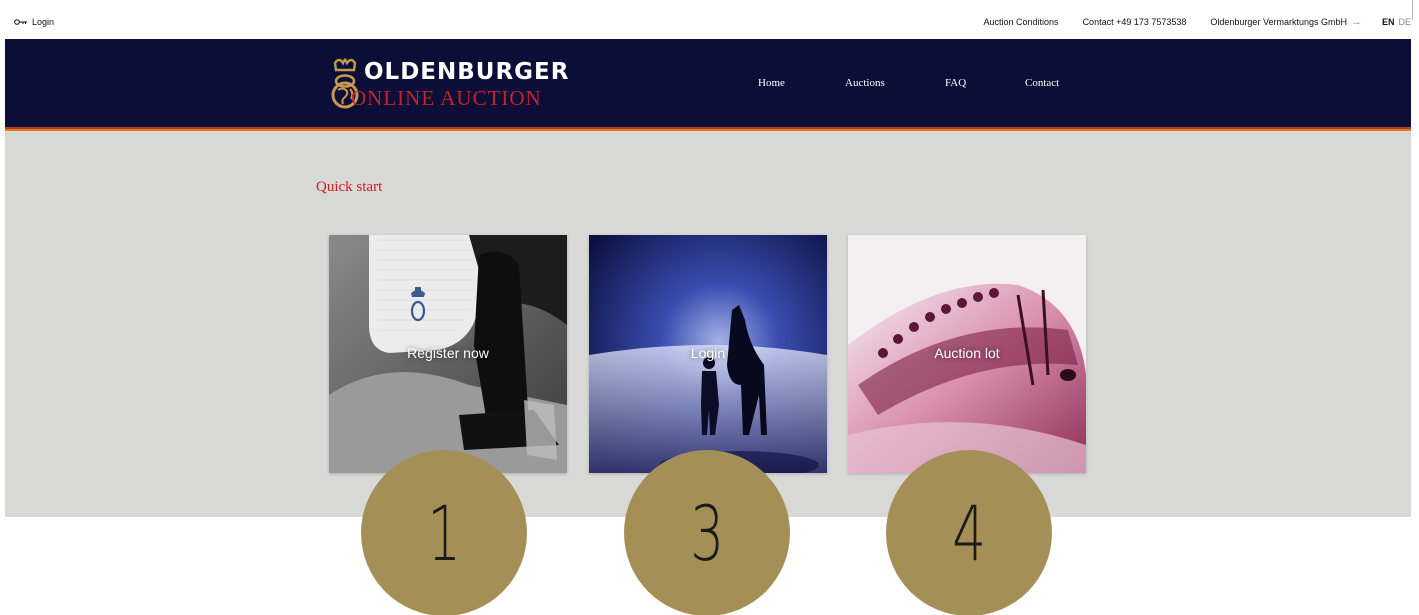  What do you see at coordinates (1412, 10) in the screenshot?
I see `scrollbar-edge` at bounding box center [1412, 10].